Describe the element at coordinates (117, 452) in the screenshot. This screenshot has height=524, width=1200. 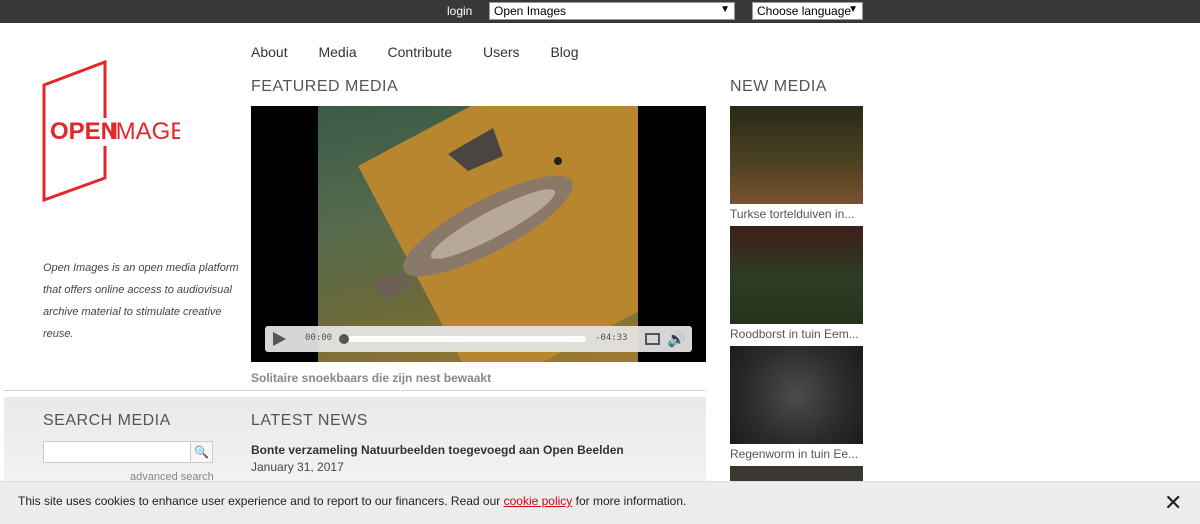
I see `search-input` at that location.